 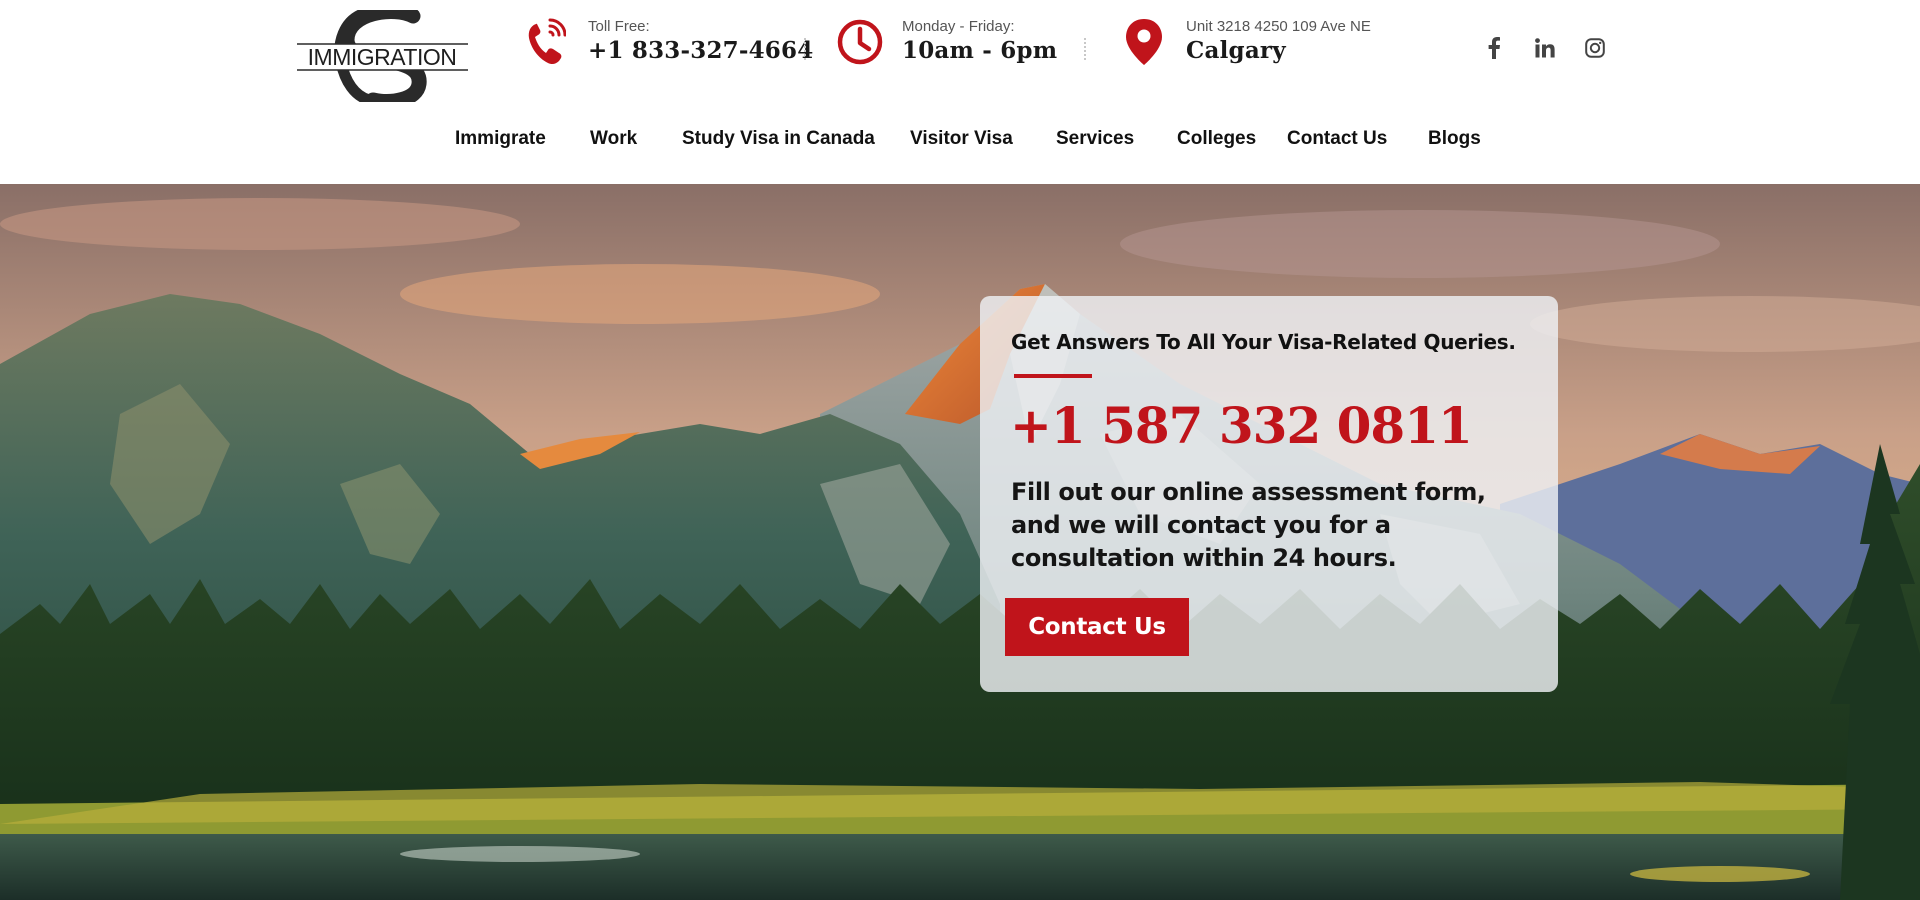 What do you see at coordinates (613, 139) in the screenshot?
I see `nav-item-work: Work` at bounding box center [613, 139].